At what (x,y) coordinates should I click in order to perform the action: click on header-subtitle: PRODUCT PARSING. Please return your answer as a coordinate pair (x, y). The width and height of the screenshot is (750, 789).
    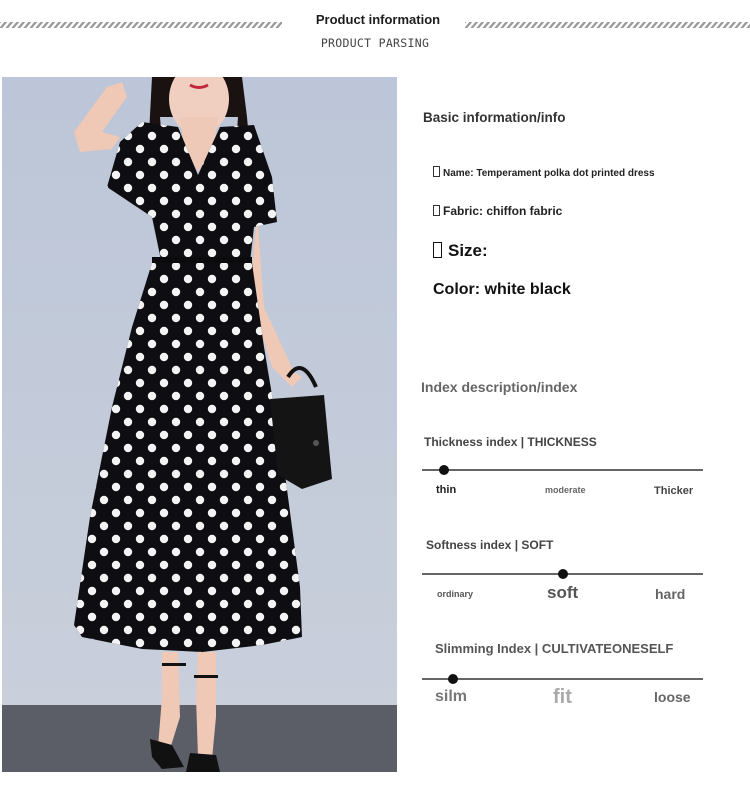
    Looking at the image, I should click on (375, 43).